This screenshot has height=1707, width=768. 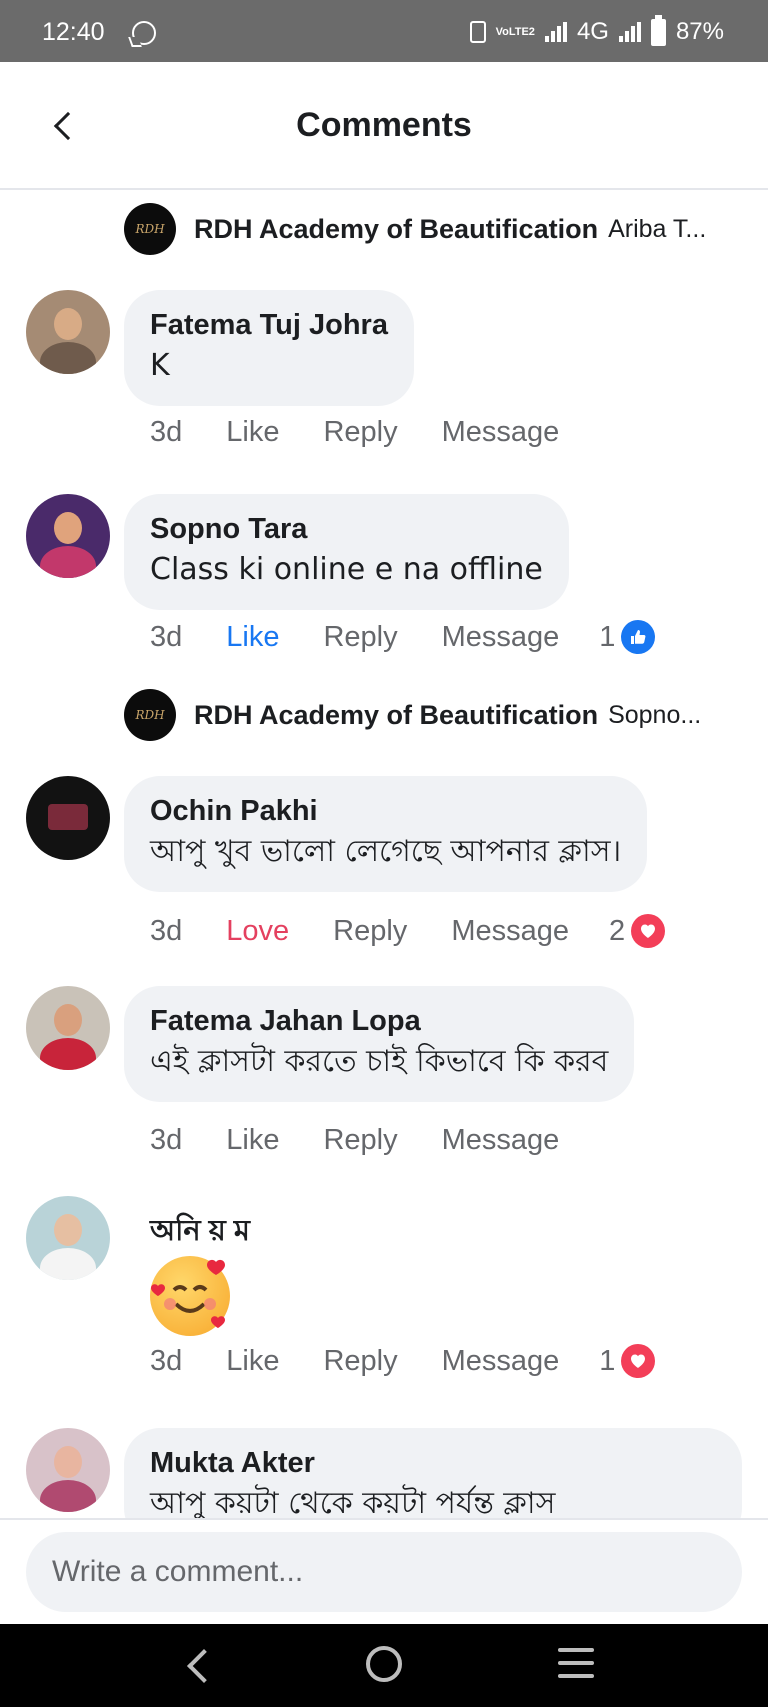 What do you see at coordinates (269, 325) in the screenshot?
I see `comment-author: Fatema Tuj Johra` at bounding box center [269, 325].